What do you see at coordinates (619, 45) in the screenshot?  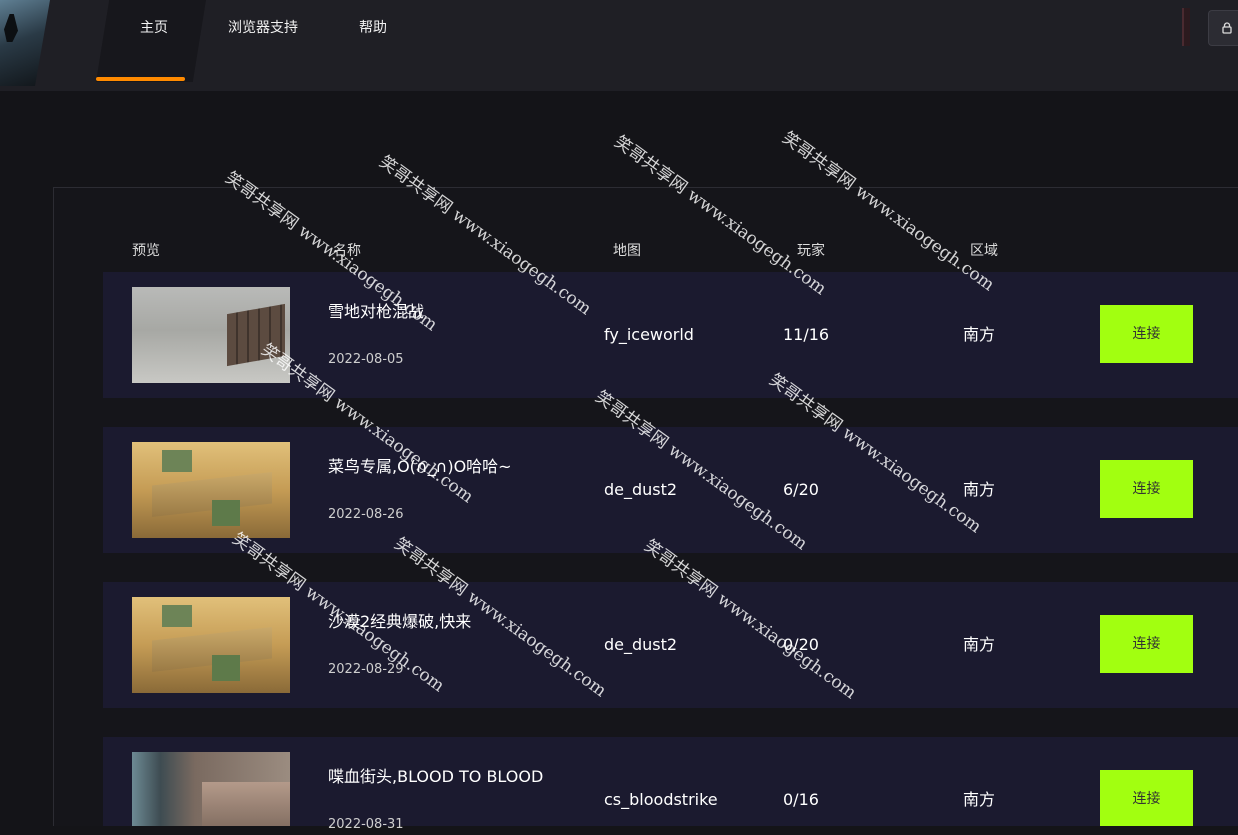 I see `top-navigation-bar: 主页 浏览器支持 帮助` at bounding box center [619, 45].